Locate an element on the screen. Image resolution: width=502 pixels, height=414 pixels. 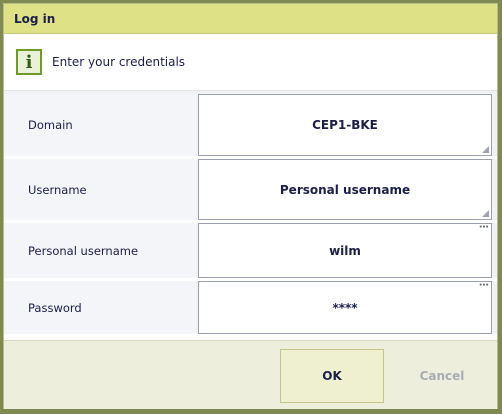
username-value: Personal username is located at coordinates (345, 189).